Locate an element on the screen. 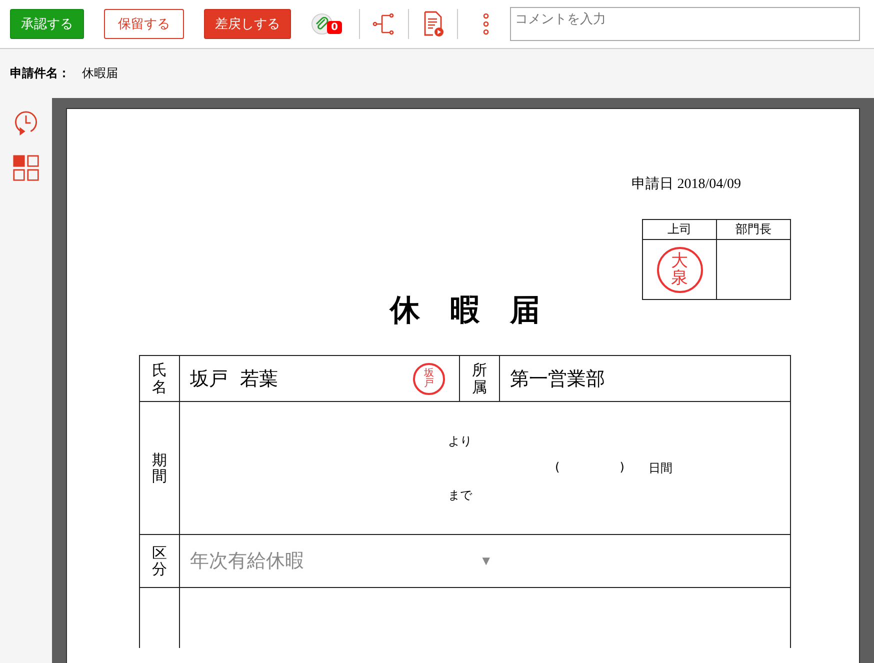 The height and width of the screenshot is (663, 874). application-date: 申請日 2018/04/09 is located at coordinates (686, 184).